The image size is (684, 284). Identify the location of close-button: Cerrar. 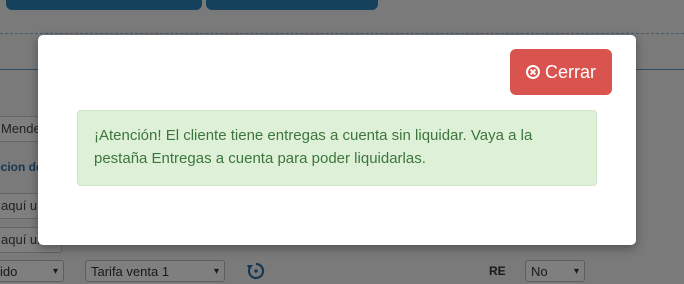
(561, 72).